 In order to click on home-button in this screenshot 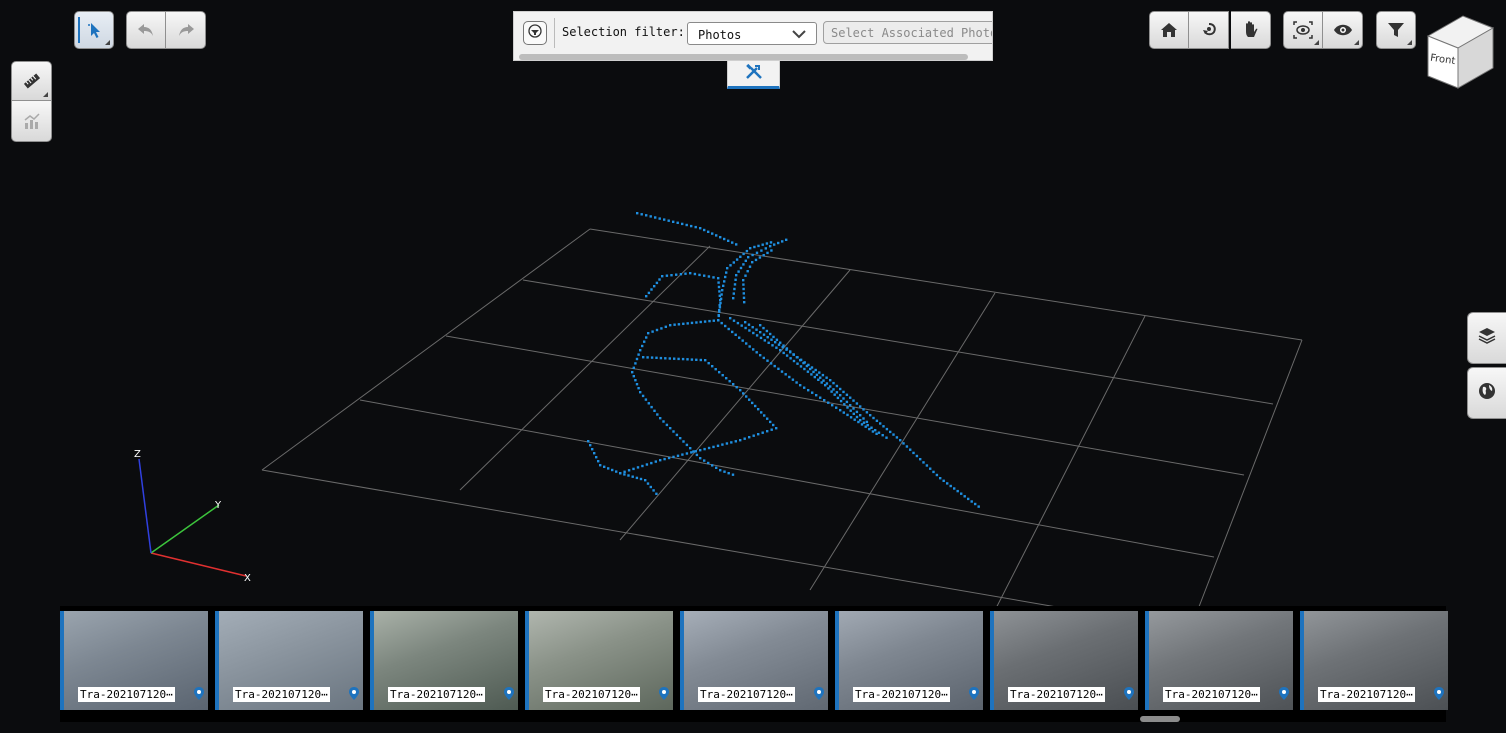, I will do `click(1169, 30)`.